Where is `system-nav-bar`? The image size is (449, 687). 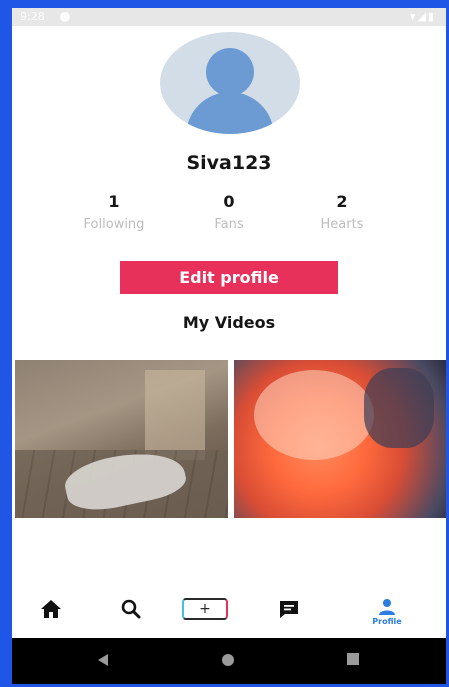 system-nav-bar is located at coordinates (229, 661).